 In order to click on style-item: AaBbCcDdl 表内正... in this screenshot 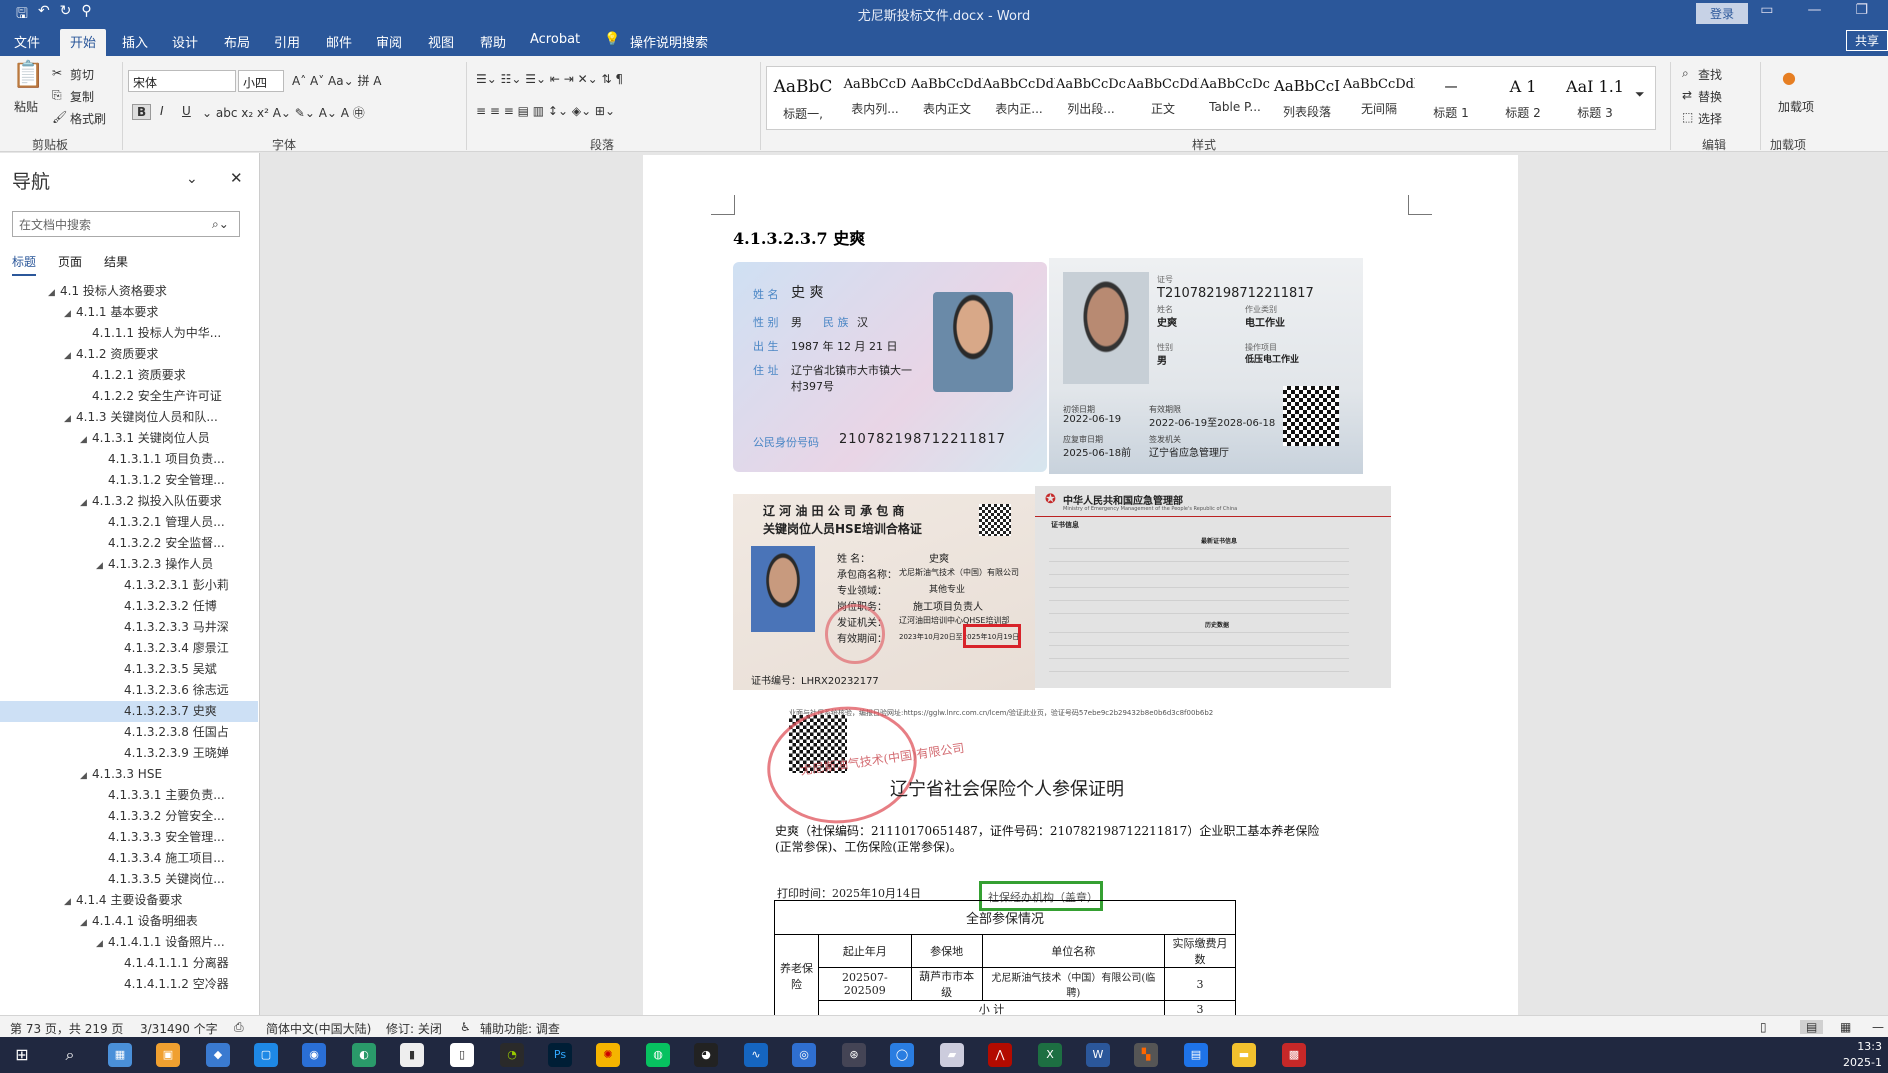, I will do `click(1019, 98)`.